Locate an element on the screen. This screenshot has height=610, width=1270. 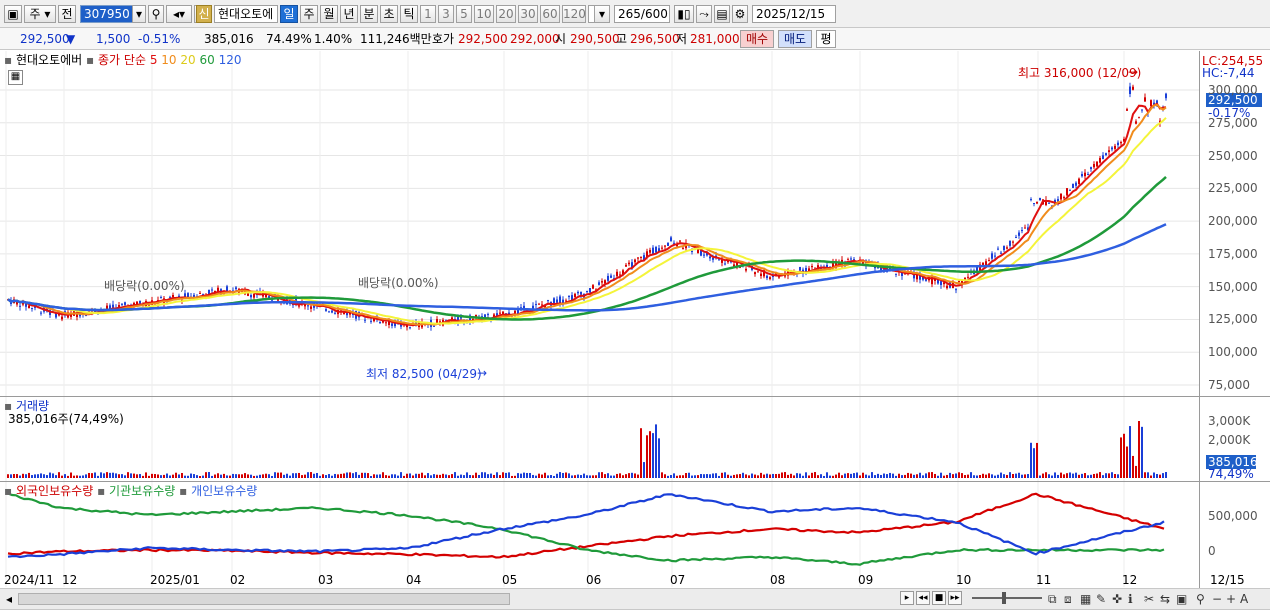
x-axis-label: 06 is located at coordinates (594, 580).